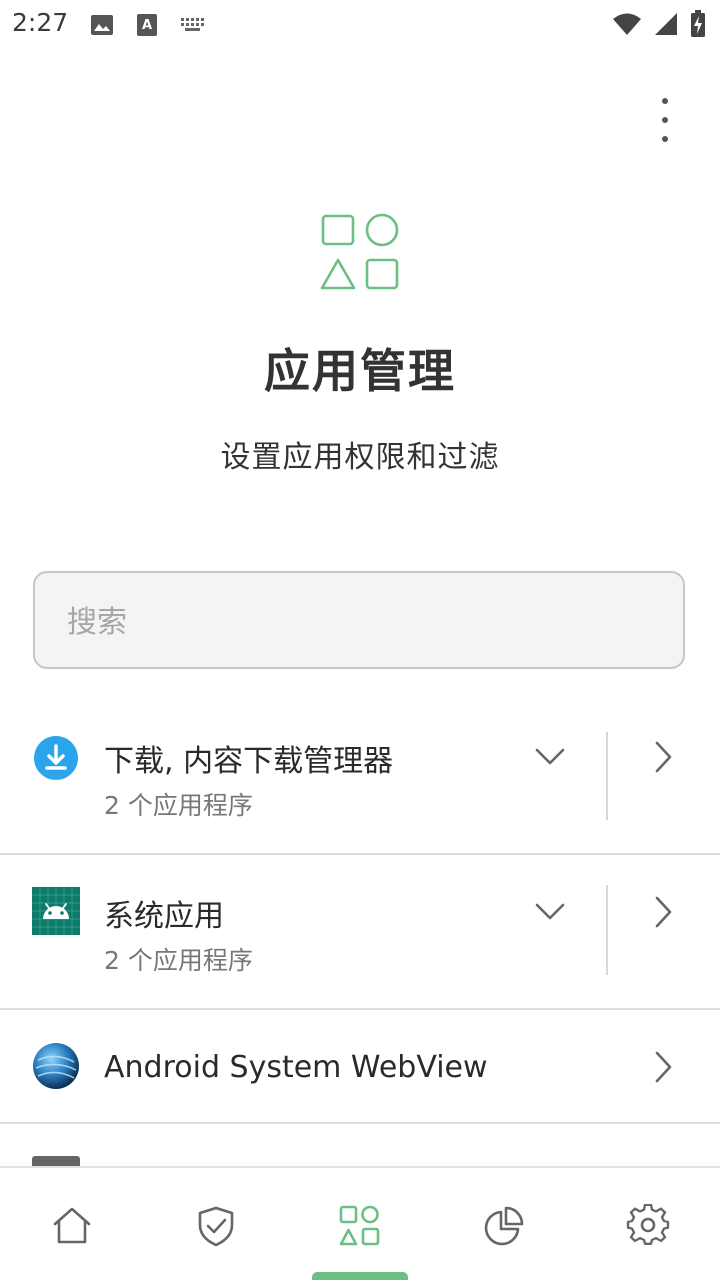 The image size is (720, 1280). Describe the element at coordinates (360, 781) in the screenshot. I see `list-item-downloads: 下载, 内容下载管理器 2 个应用程序` at that location.